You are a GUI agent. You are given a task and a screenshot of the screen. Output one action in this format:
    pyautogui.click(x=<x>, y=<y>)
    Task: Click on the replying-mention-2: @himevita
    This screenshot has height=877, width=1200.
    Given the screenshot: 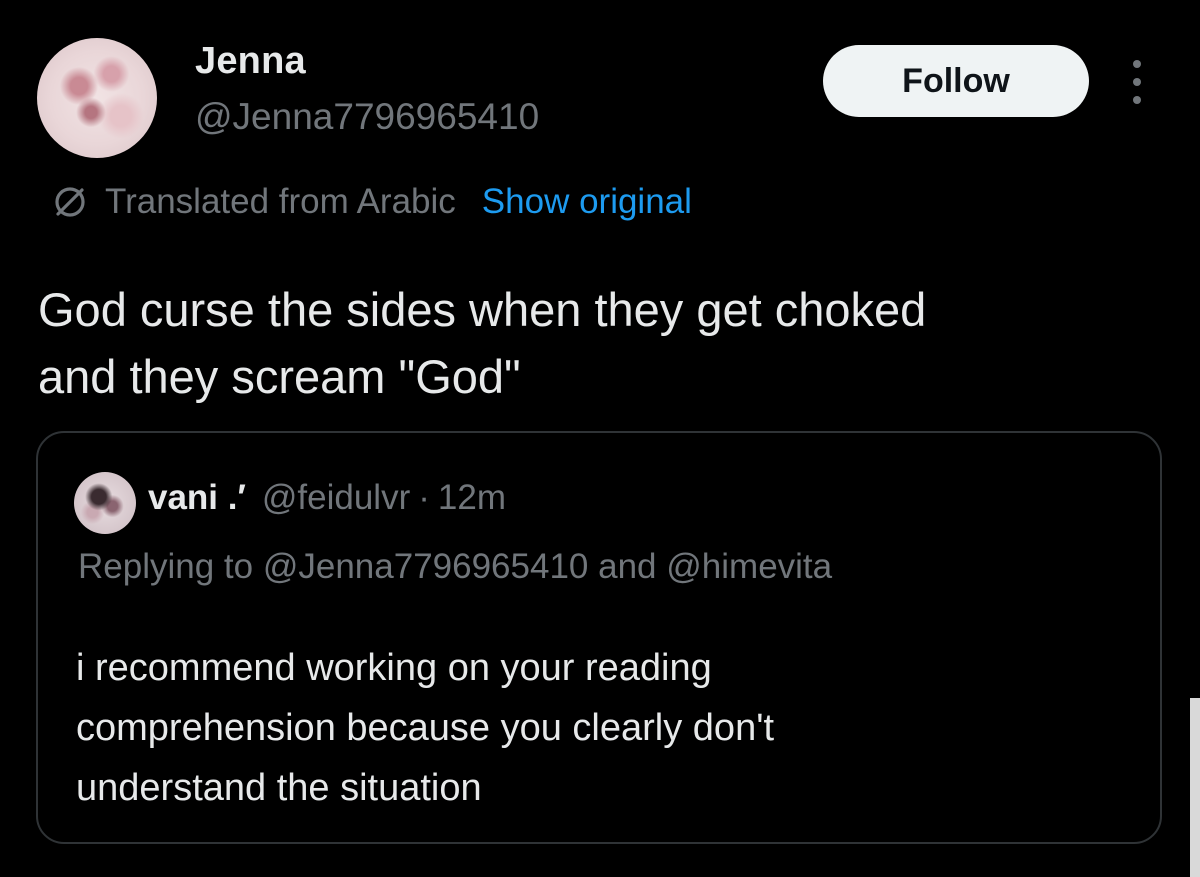 What is the action you would take?
    pyautogui.click(x=749, y=566)
    